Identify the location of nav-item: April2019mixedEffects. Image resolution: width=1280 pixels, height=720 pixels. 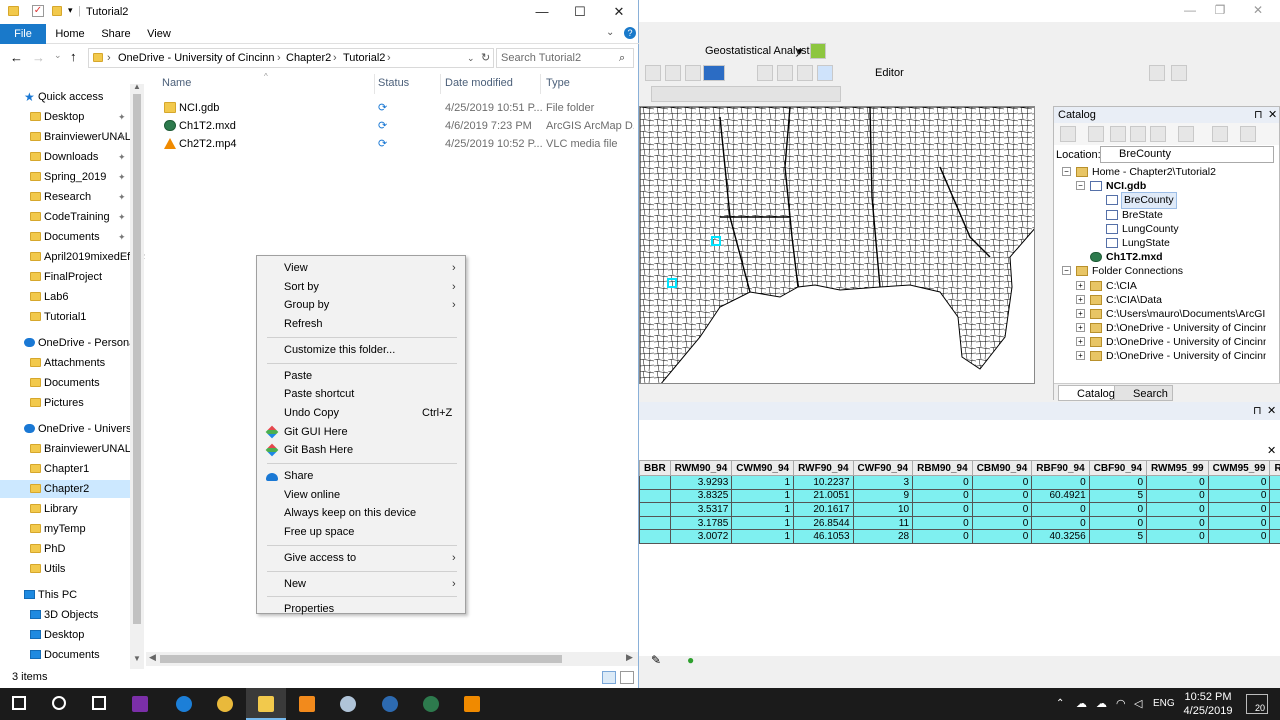
(86, 257).